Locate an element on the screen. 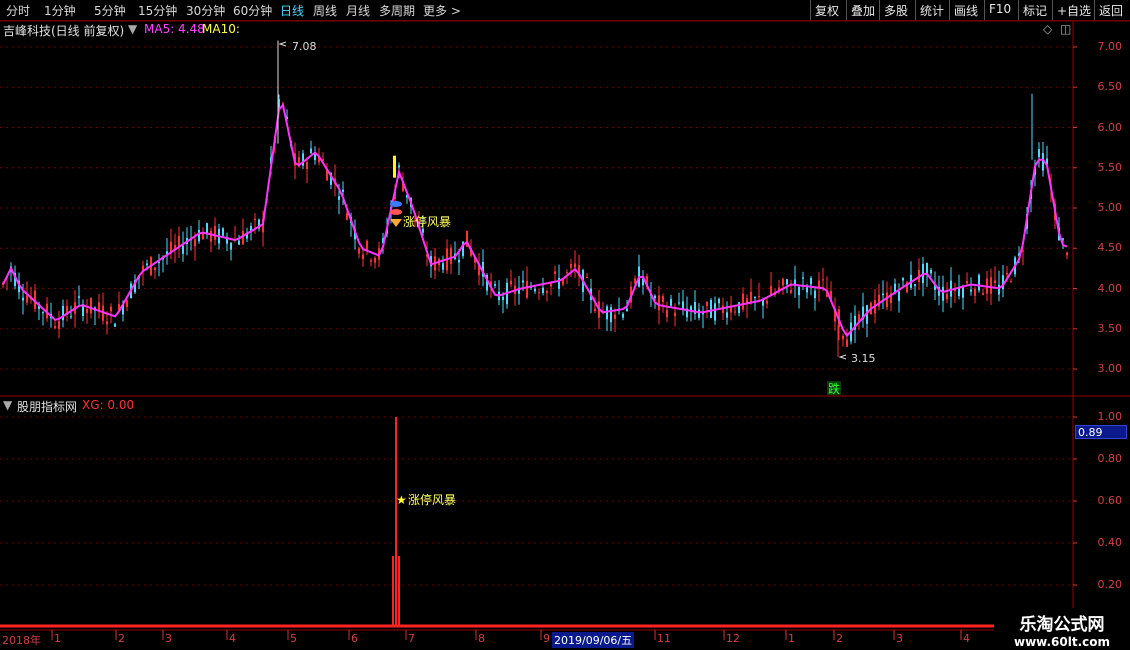 The height and width of the screenshot is (650, 1130). signal-red-icon is located at coordinates (396, 212).